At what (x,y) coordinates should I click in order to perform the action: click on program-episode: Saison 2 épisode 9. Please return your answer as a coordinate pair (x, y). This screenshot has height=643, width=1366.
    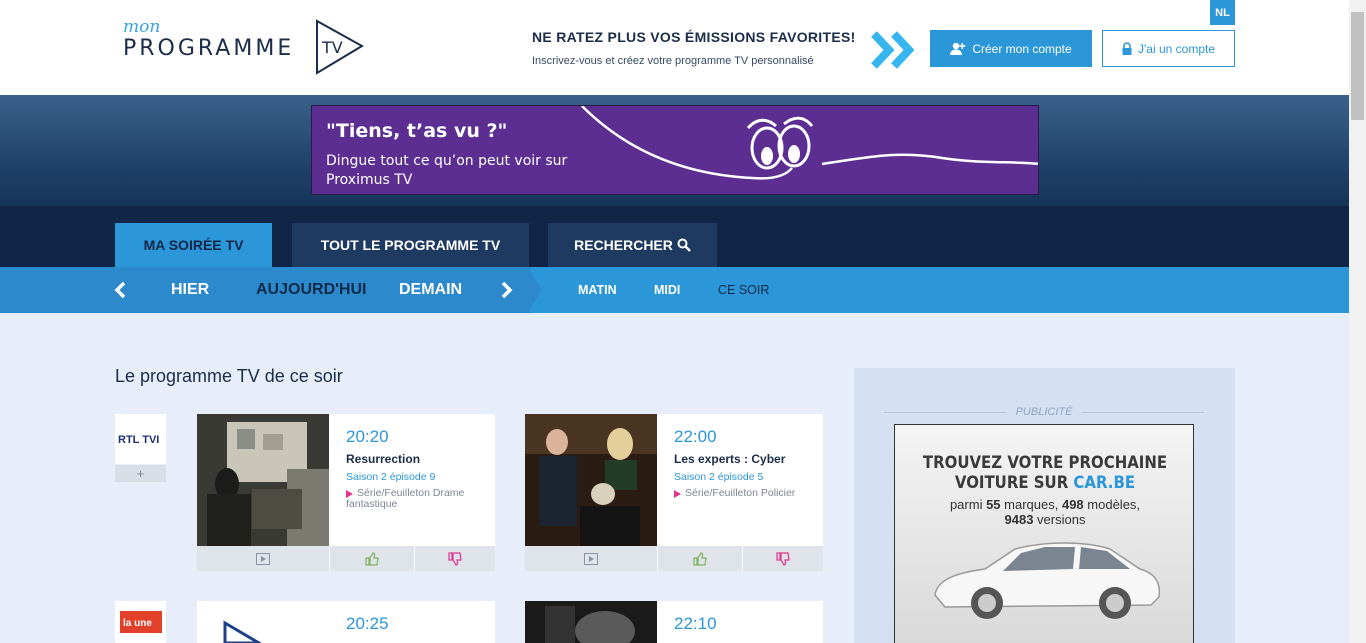
    Looking at the image, I should click on (391, 477).